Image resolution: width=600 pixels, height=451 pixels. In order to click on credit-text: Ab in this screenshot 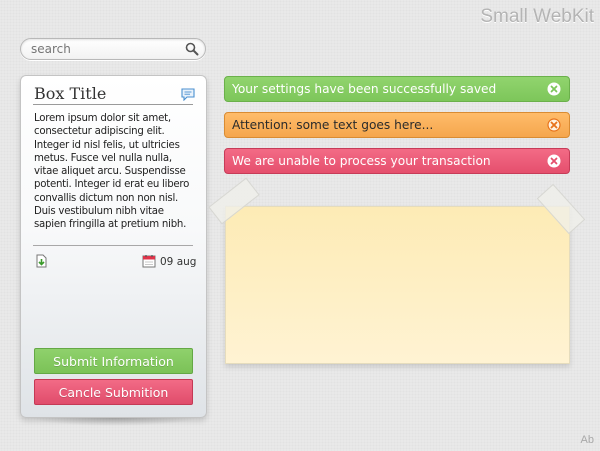, I will do `click(587, 440)`.